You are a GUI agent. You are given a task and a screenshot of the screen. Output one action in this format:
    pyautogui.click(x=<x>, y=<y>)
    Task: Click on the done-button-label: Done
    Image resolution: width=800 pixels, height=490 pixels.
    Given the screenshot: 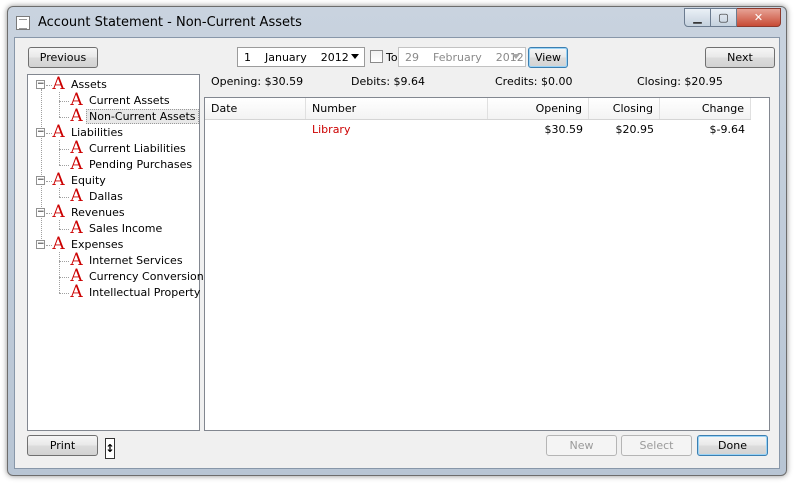 What is the action you would take?
    pyautogui.click(x=732, y=445)
    